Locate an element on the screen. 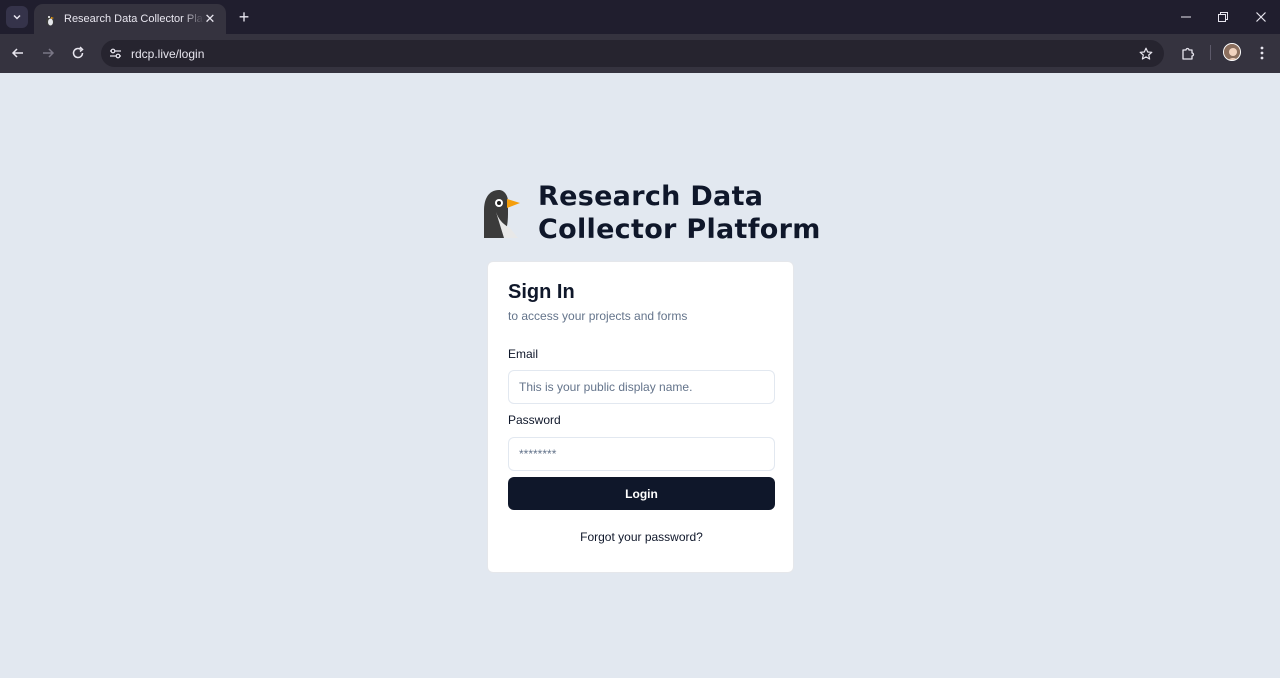  penguin-favicon-icon is located at coordinates (50, 19).